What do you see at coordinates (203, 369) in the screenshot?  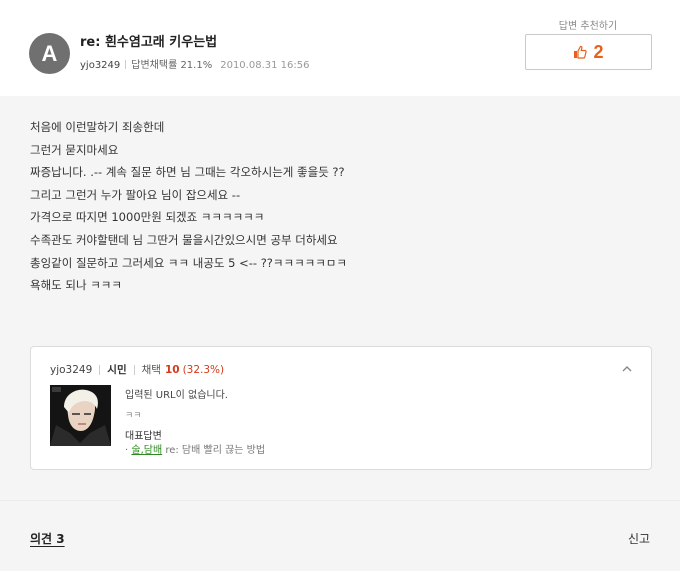 I see `profile-adopt-pct: (32.3%)` at bounding box center [203, 369].